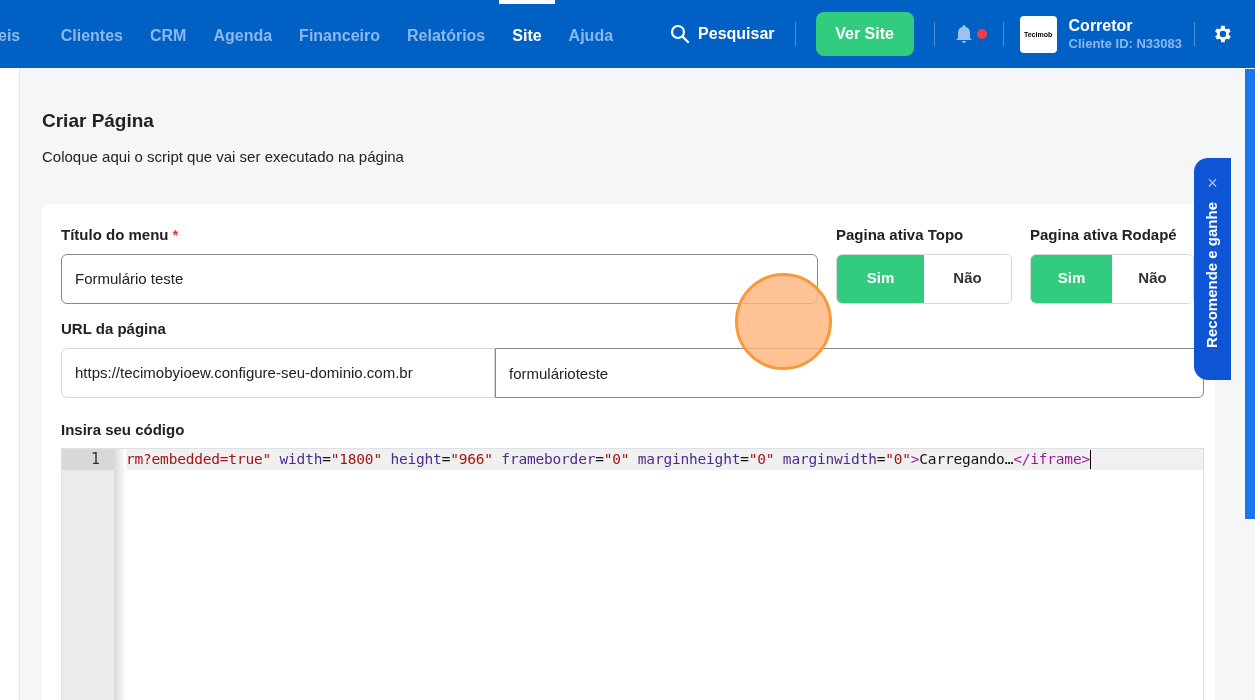 Image resolution: width=1255 pixels, height=700 pixels. What do you see at coordinates (963, 34) in the screenshot?
I see `bell-icon` at bounding box center [963, 34].